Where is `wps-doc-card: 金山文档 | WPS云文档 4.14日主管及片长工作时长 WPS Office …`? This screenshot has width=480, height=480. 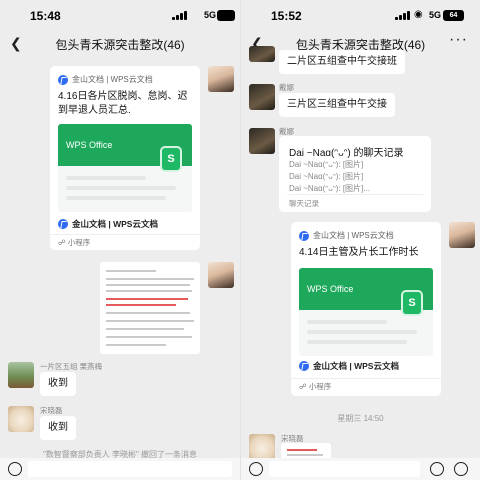
wps-doc-card: 金山文档 | WPS云文档 4.14日主管及片长工作时长 WPS Office … is located at coordinates (366, 309).